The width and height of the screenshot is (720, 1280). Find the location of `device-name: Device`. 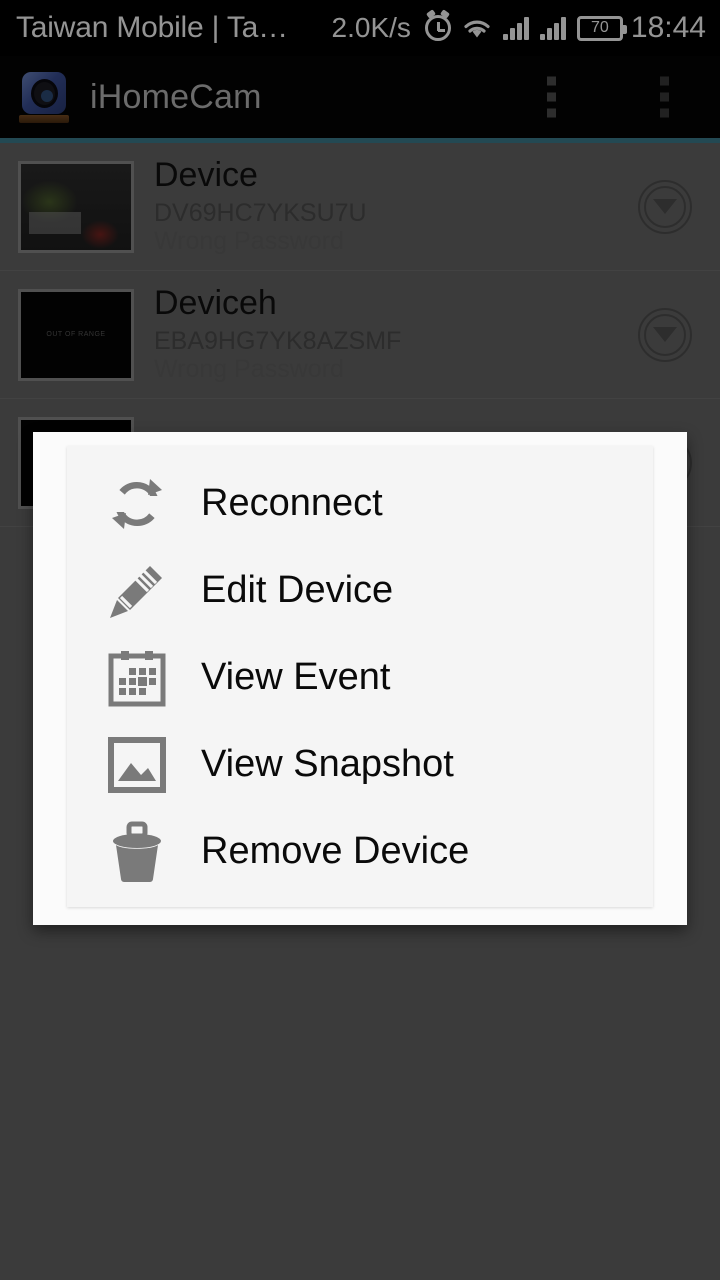

device-name: Device is located at coordinates (206, 174).